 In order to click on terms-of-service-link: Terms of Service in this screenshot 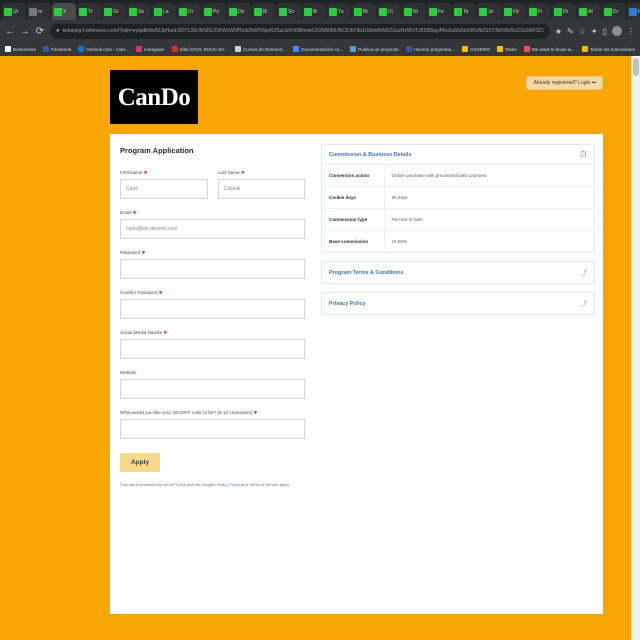, I will do `click(264, 484)`.